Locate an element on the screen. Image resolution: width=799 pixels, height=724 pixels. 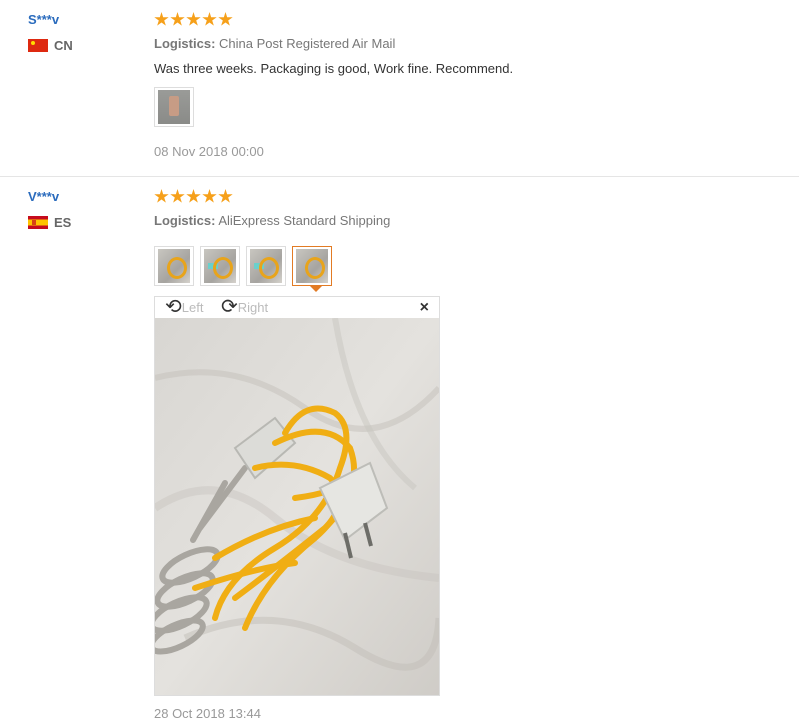
reviewer-name: V***v is located at coordinates (44, 196).